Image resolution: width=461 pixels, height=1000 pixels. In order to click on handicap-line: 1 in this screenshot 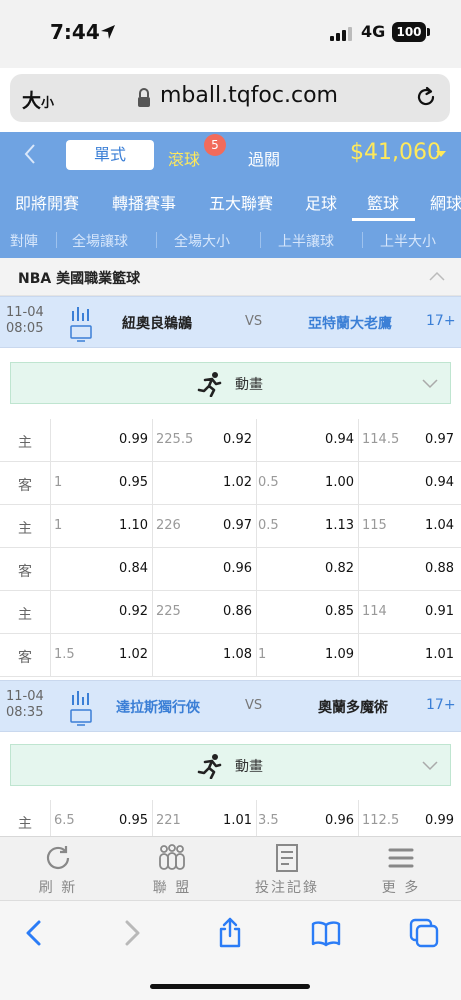, I will do `click(58, 482)`.